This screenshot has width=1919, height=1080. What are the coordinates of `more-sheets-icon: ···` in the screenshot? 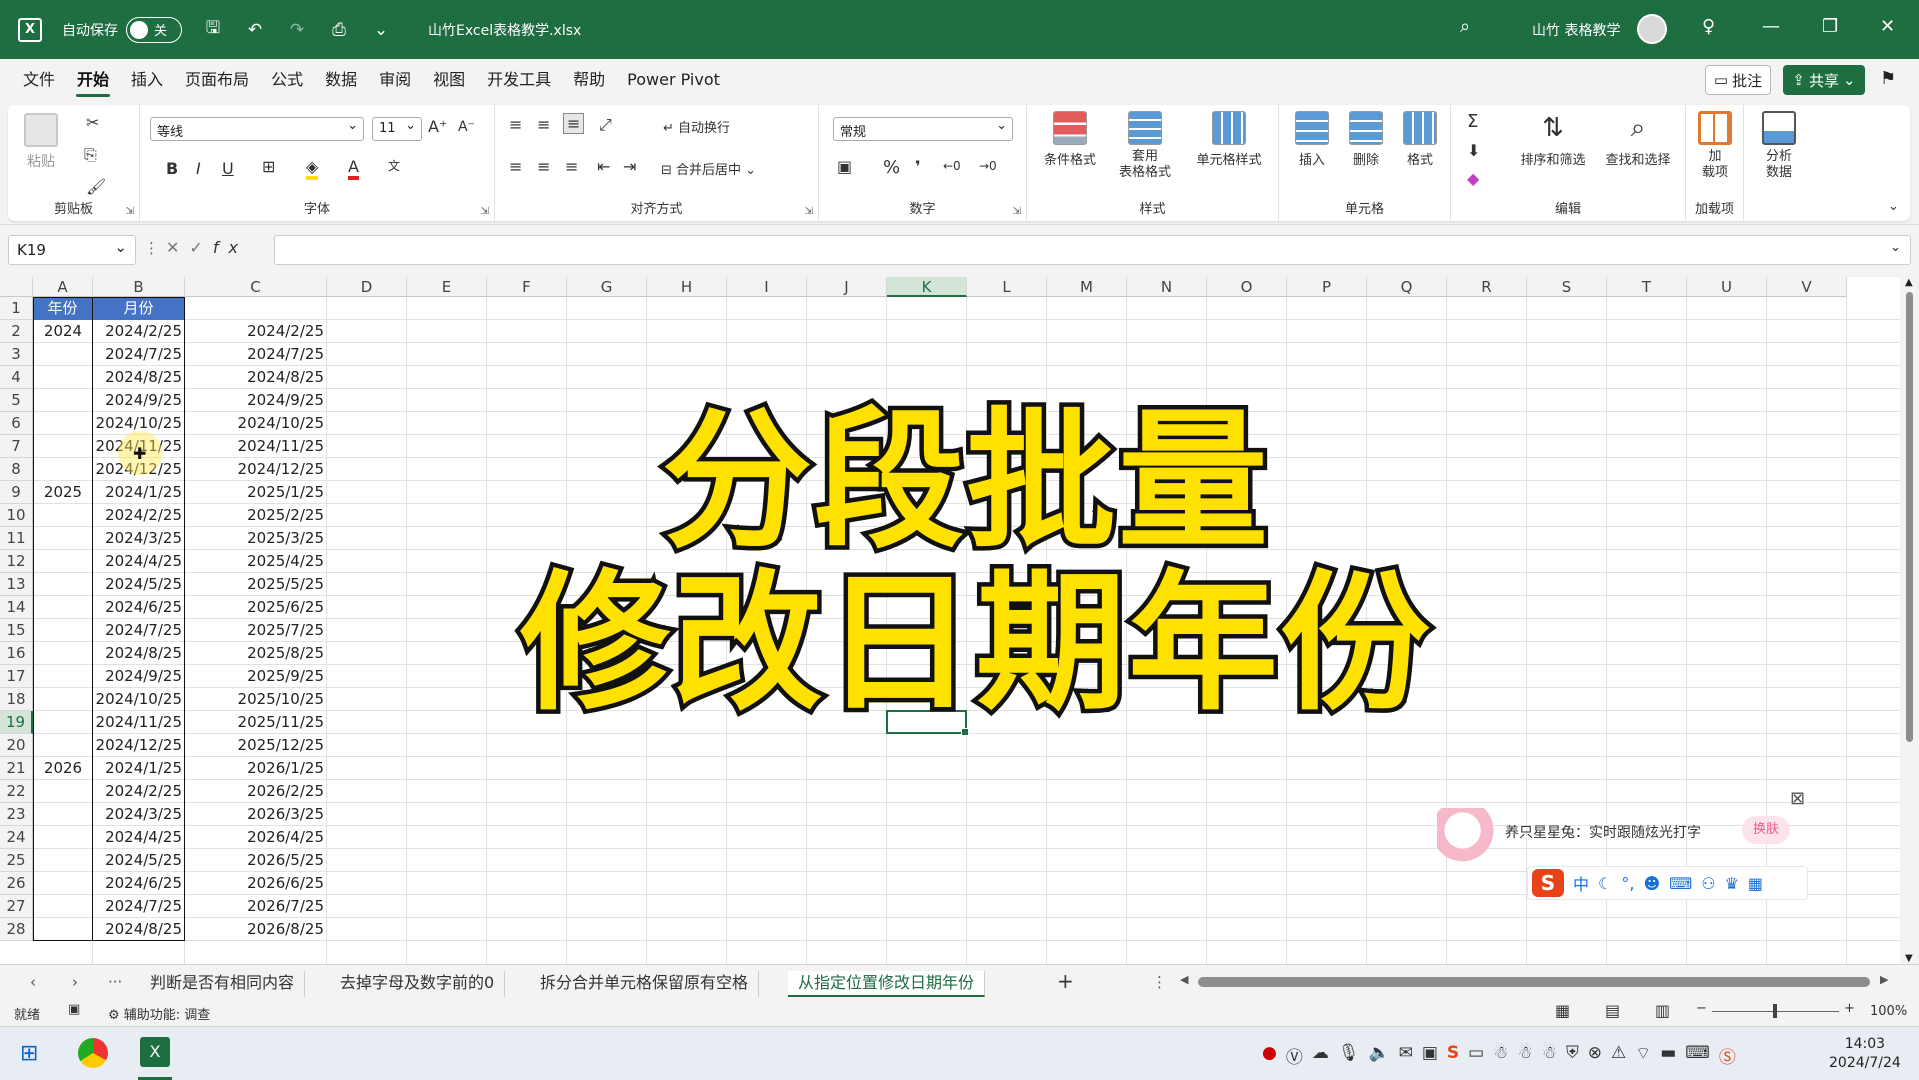 It's located at (115, 982).